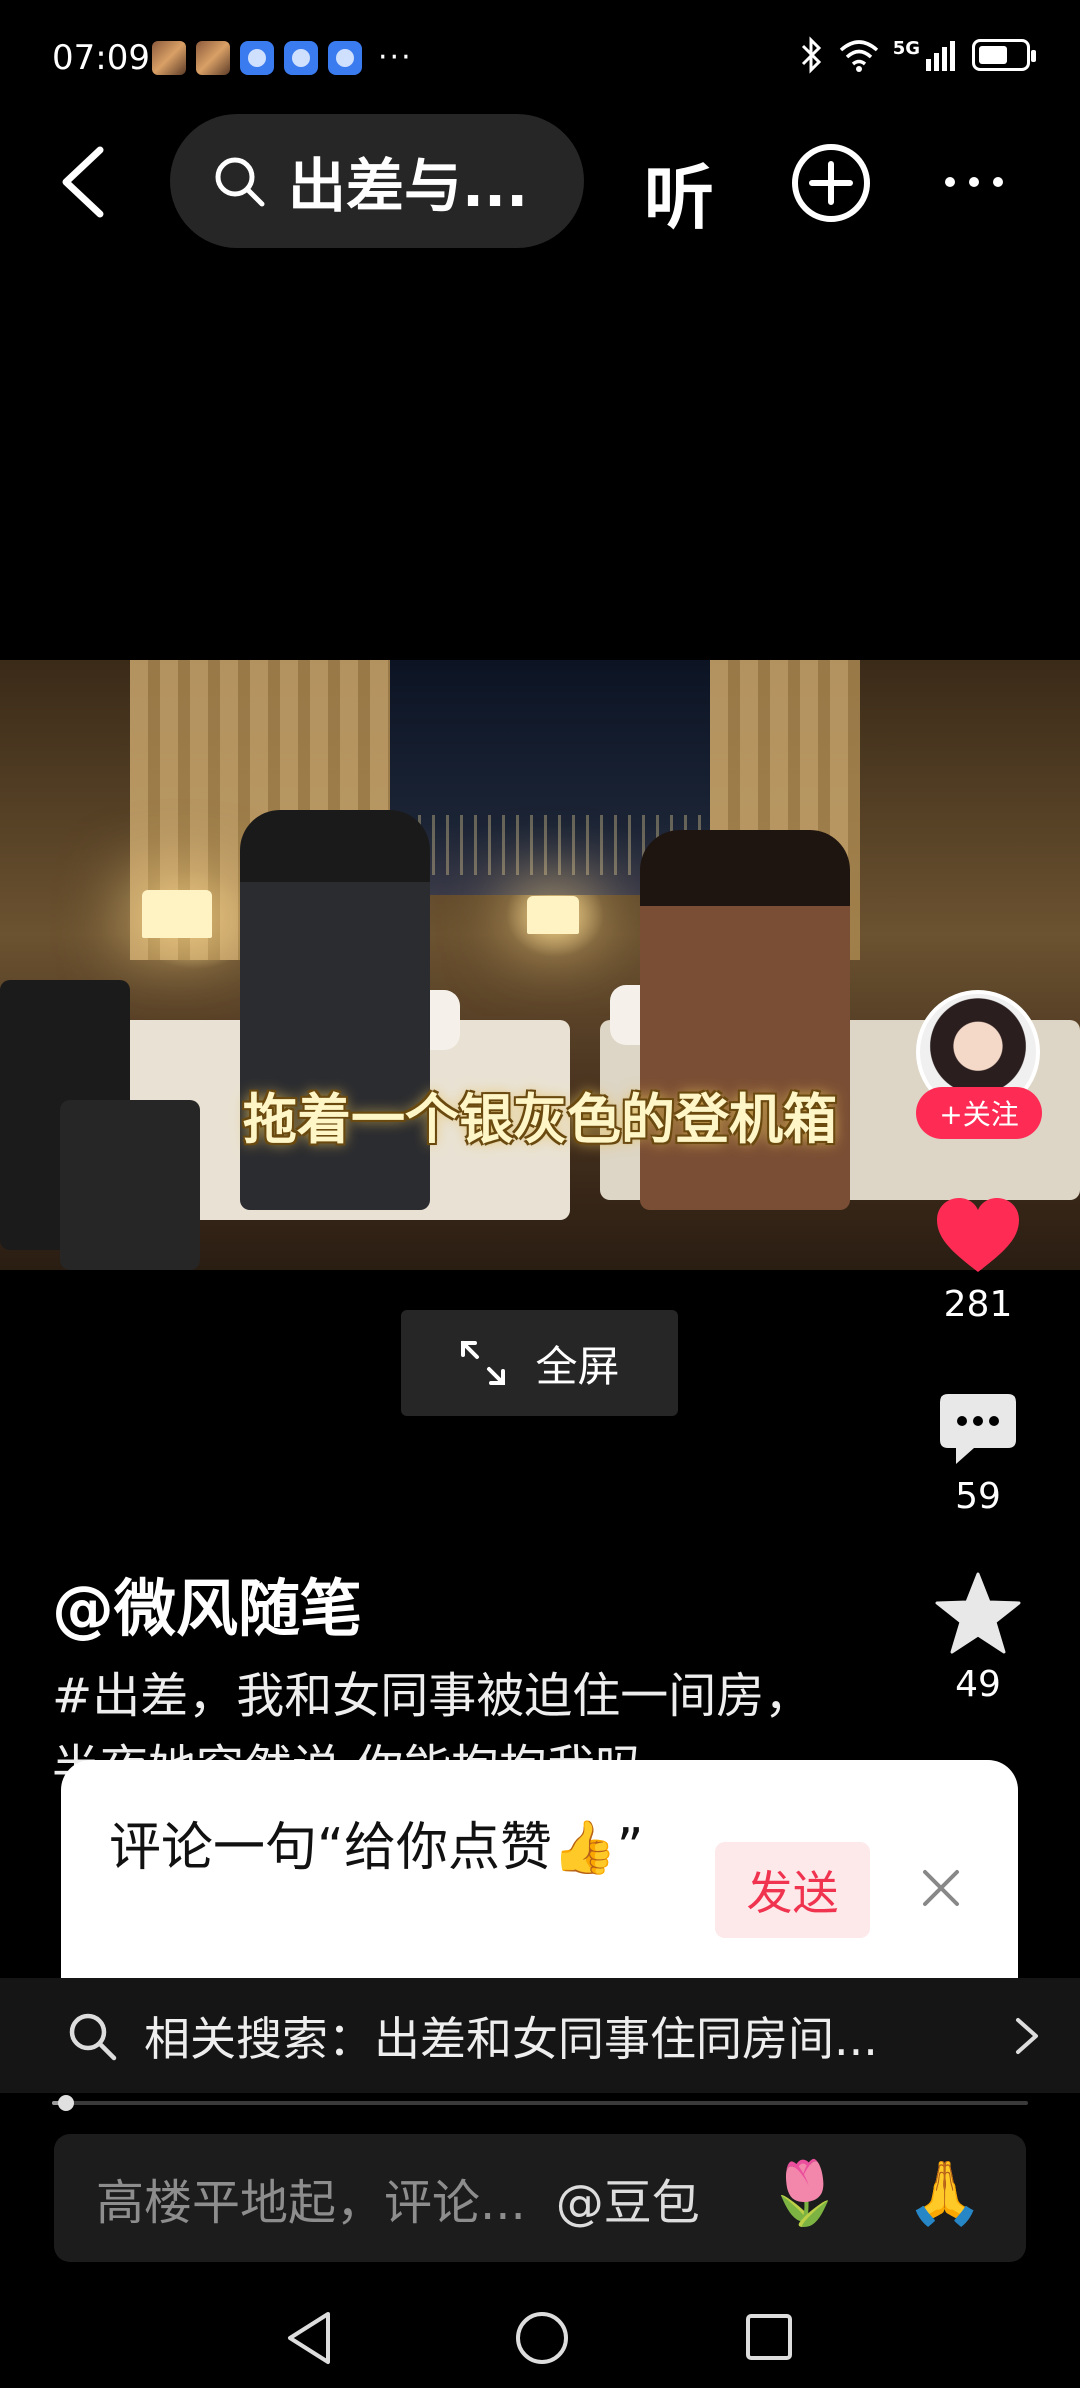 This screenshot has height=2388, width=1080. I want to click on top-nav: 出差与... 听, so click(540, 180).